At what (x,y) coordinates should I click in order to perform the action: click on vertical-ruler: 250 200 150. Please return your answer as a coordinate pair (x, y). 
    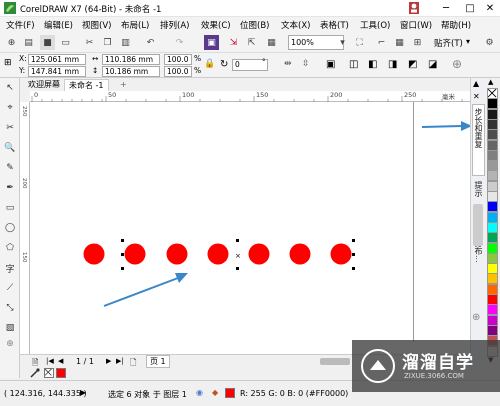
    Looking at the image, I should click on (25, 228).